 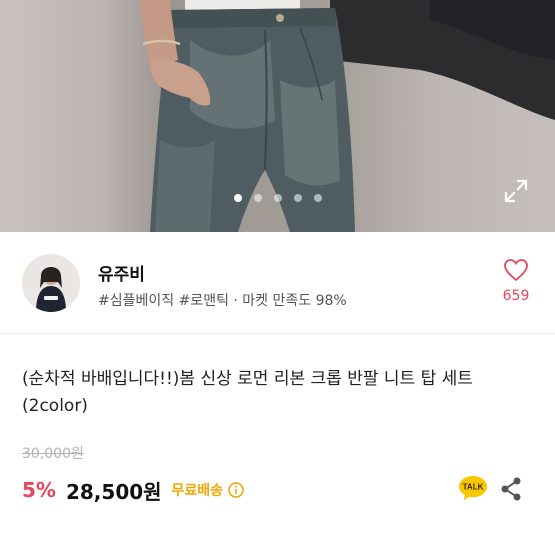 What do you see at coordinates (113, 491) in the screenshot?
I see `sale-price: 28,500원` at bounding box center [113, 491].